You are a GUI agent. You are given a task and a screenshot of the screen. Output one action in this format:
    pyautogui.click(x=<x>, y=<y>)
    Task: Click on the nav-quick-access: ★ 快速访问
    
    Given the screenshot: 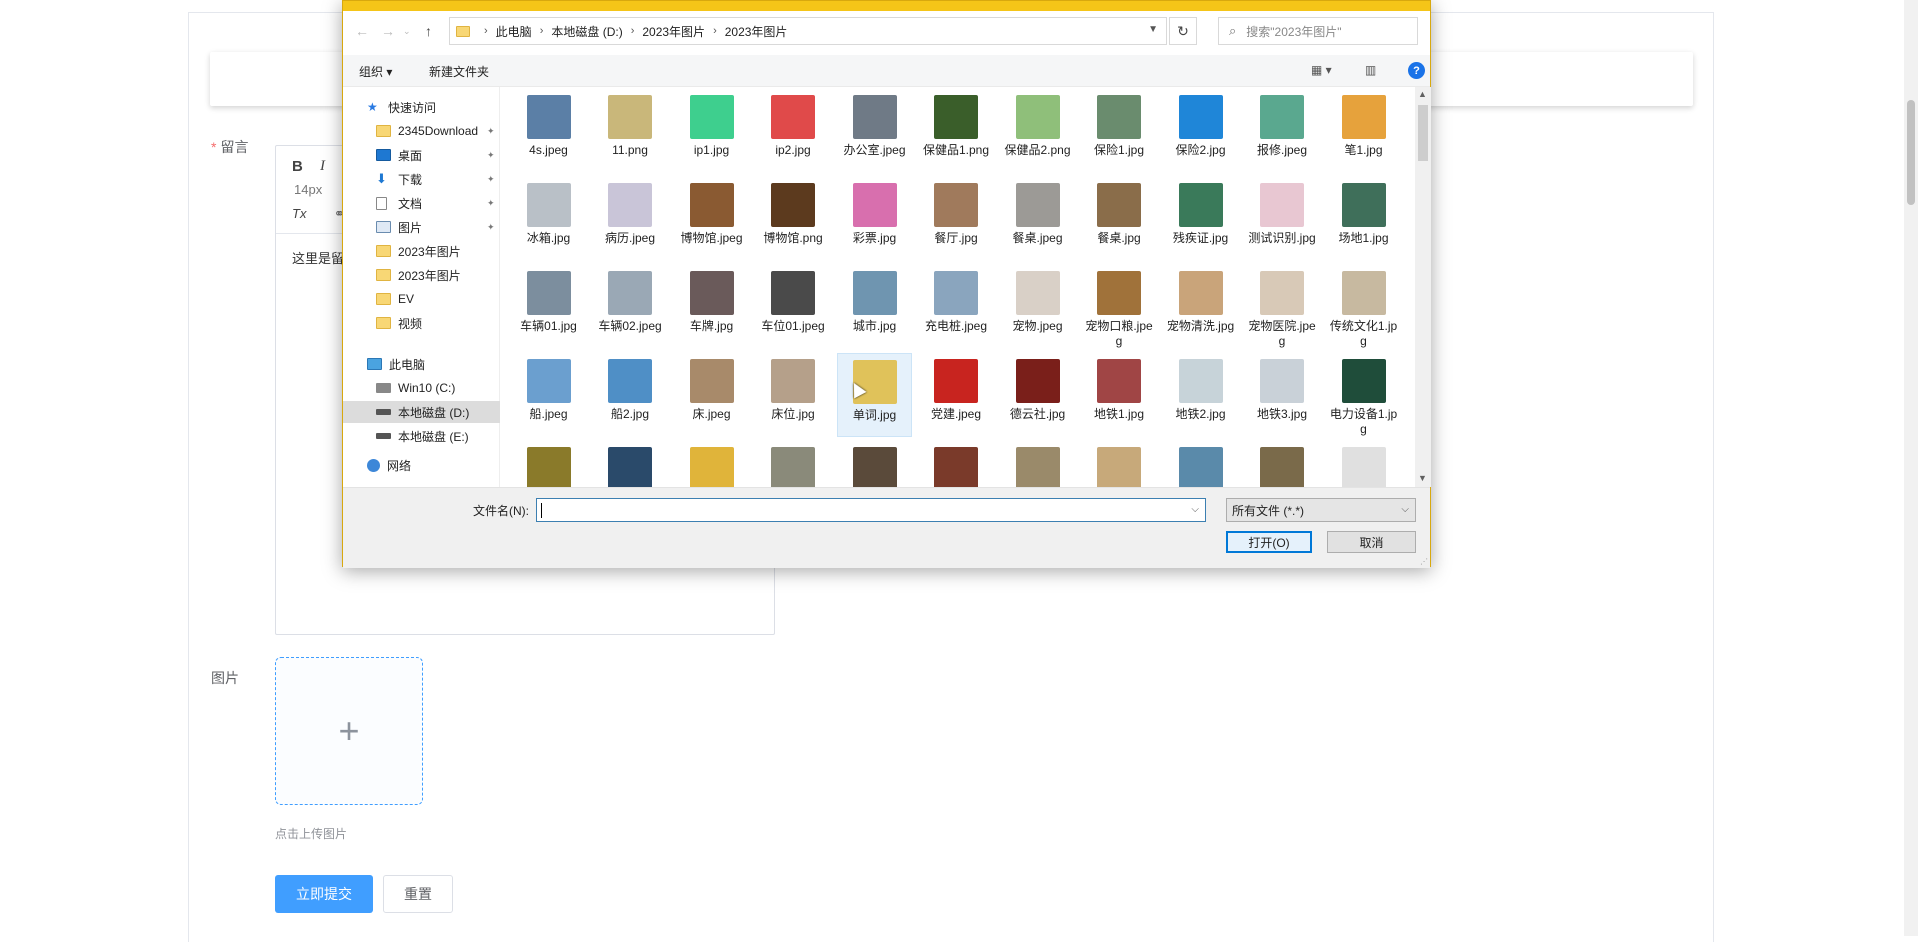 What is the action you would take?
    pyautogui.click(x=421, y=107)
    